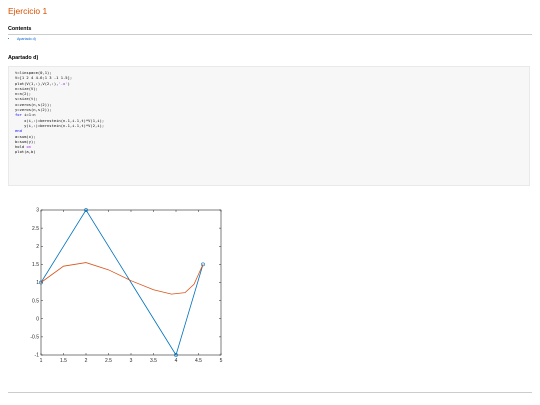  What do you see at coordinates (270, 392) in the screenshot?
I see `footer-divider` at bounding box center [270, 392].